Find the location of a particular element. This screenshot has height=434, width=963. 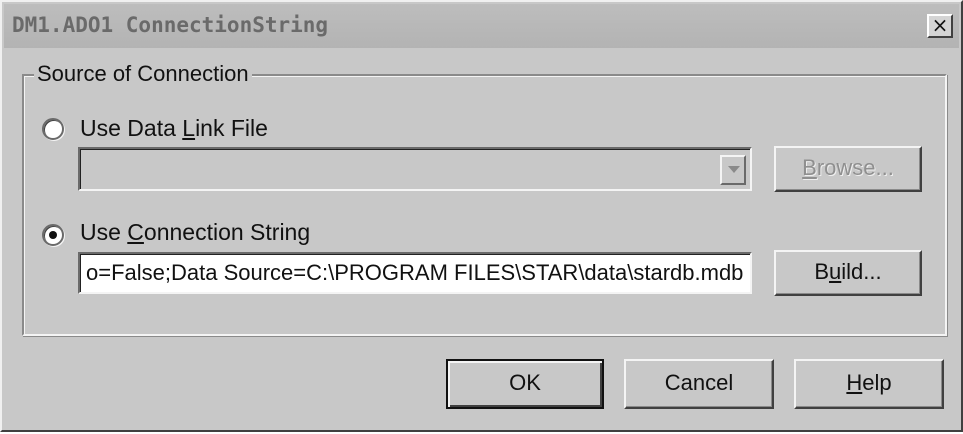

browse-label-mnemonic: B is located at coordinates (809, 167).